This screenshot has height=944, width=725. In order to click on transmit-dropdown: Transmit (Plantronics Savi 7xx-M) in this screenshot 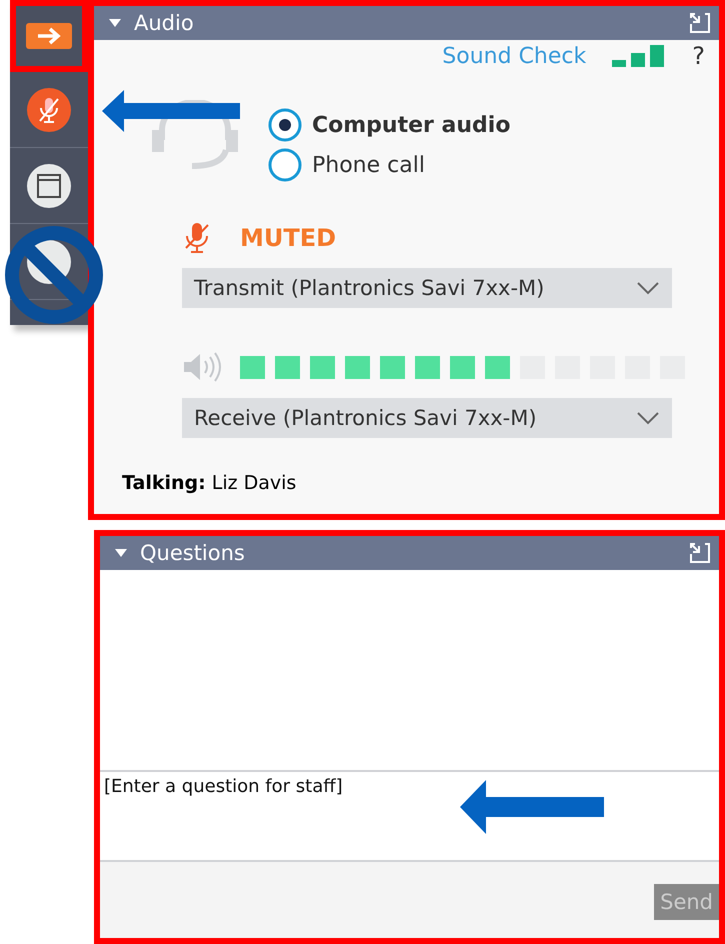, I will do `click(427, 288)`.